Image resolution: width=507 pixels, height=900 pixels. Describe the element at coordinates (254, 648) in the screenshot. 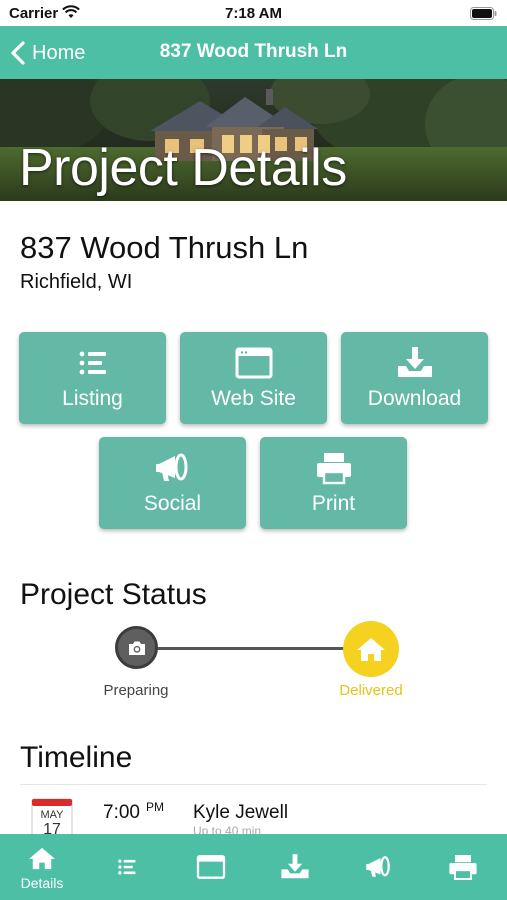

I see `status-progress-line` at that location.